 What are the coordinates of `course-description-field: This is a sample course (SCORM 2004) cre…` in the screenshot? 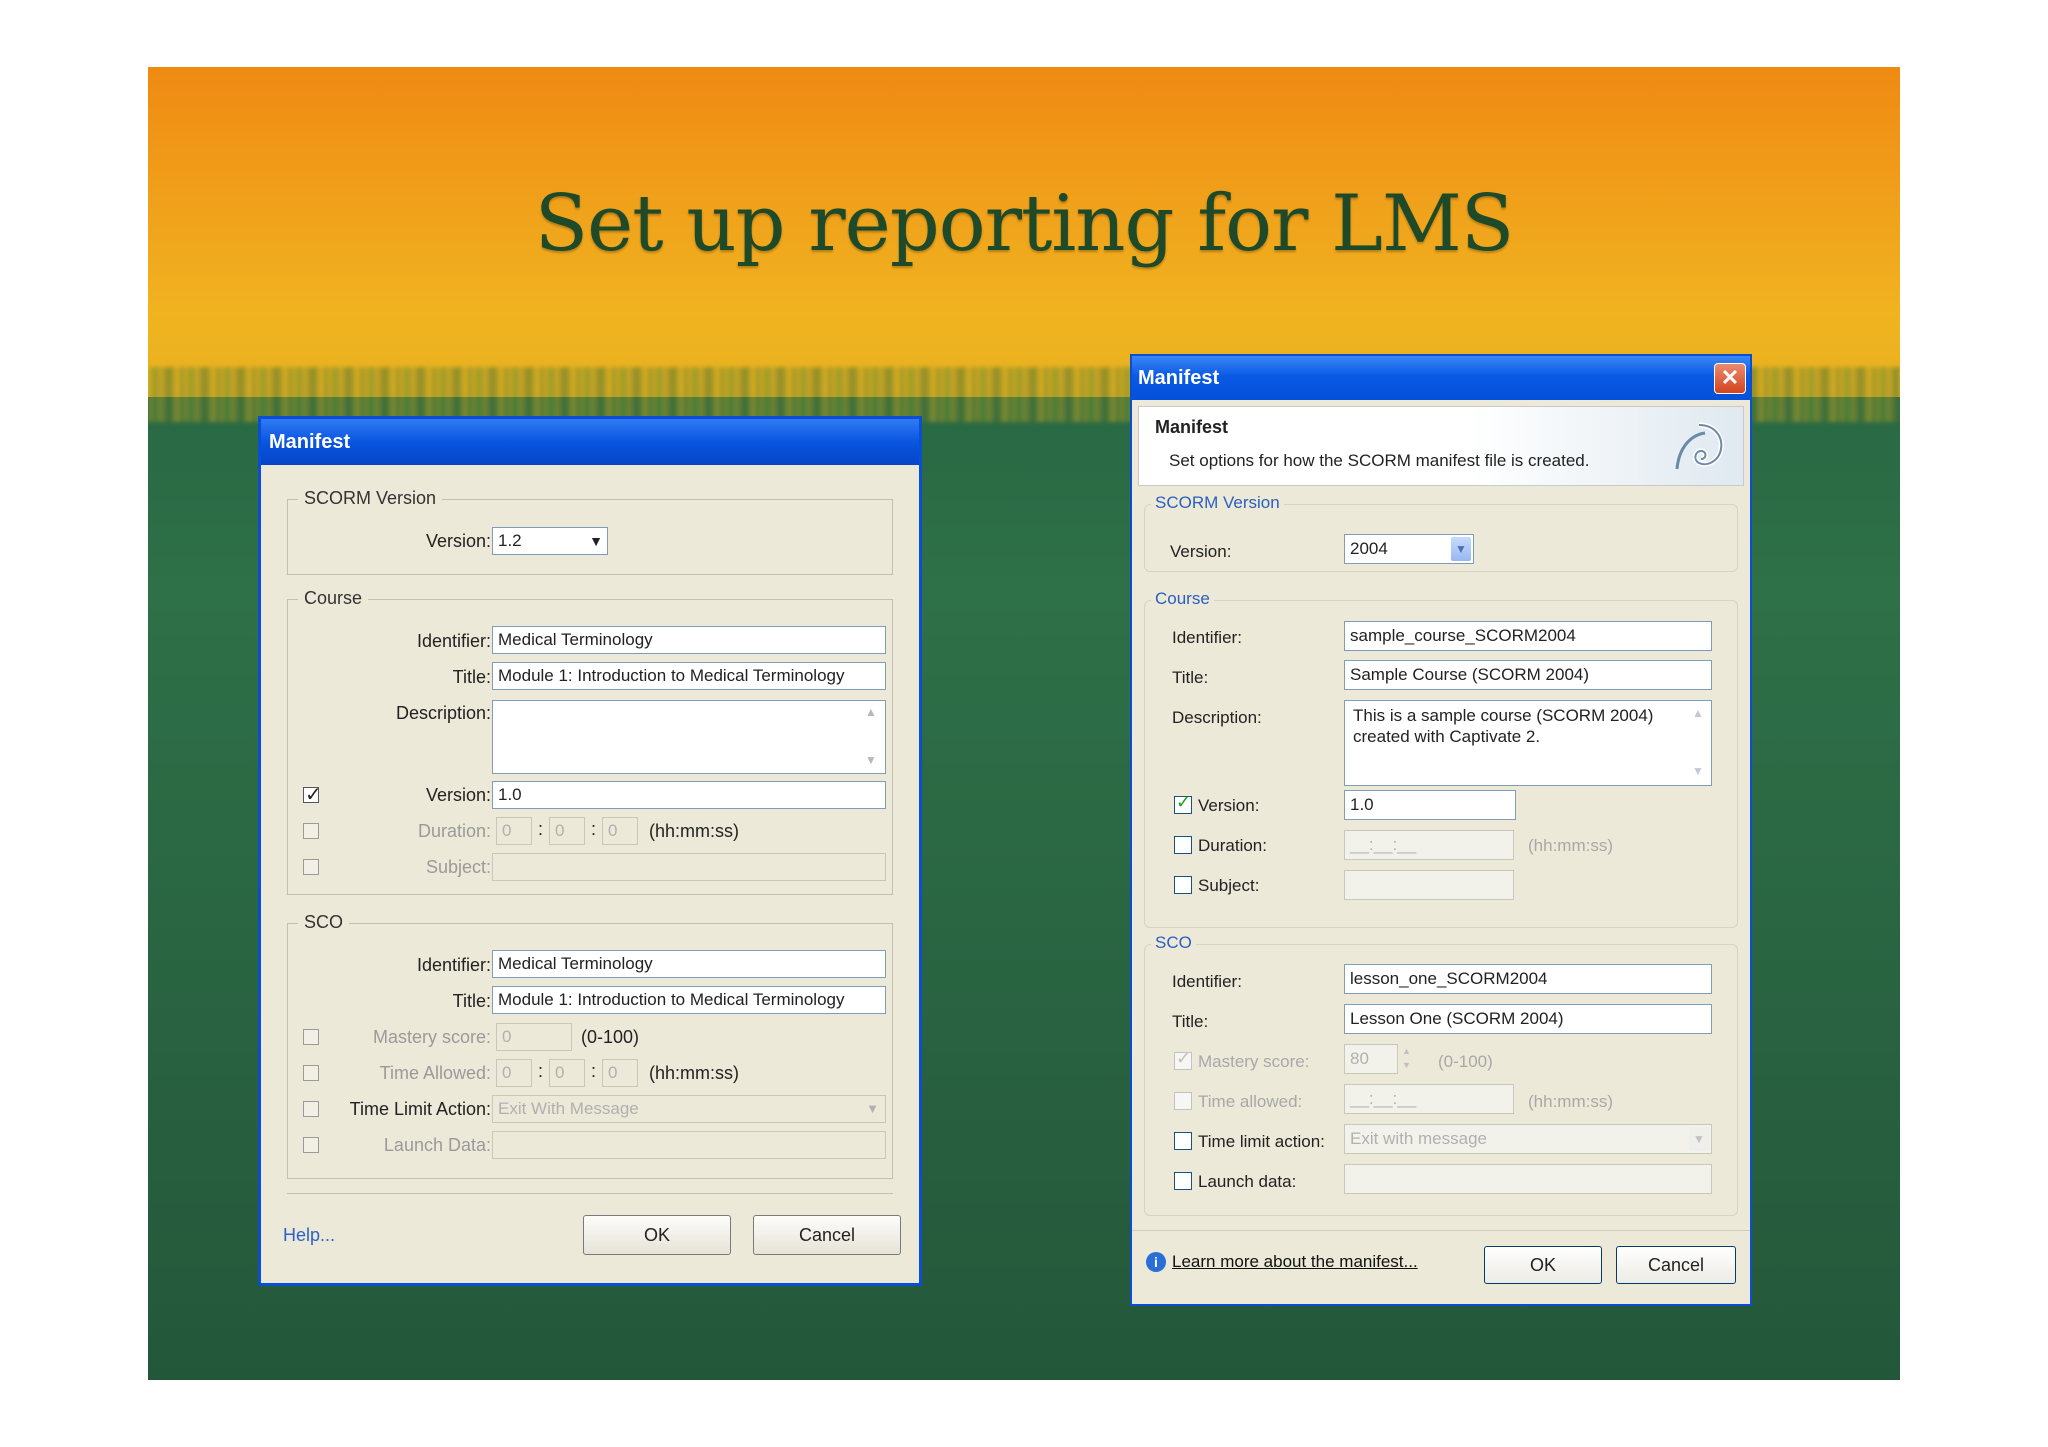 It's located at (1528, 743).